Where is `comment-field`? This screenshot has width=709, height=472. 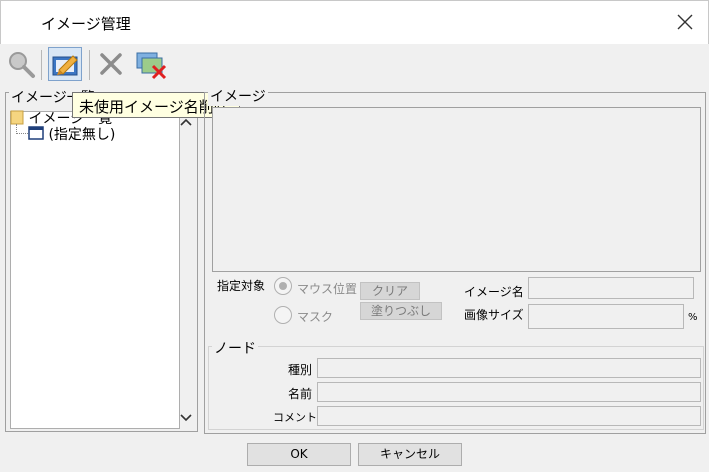
comment-field is located at coordinates (509, 416).